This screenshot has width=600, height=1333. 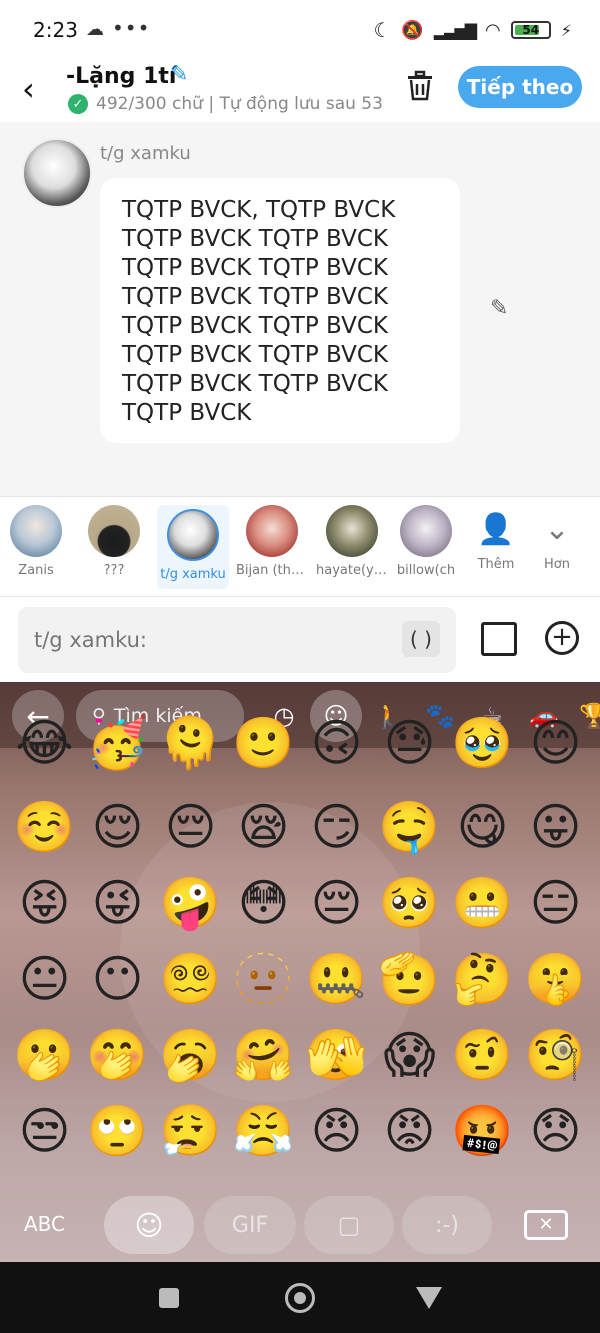 I want to click on emoji-key: 😳, so click(x=263, y=903).